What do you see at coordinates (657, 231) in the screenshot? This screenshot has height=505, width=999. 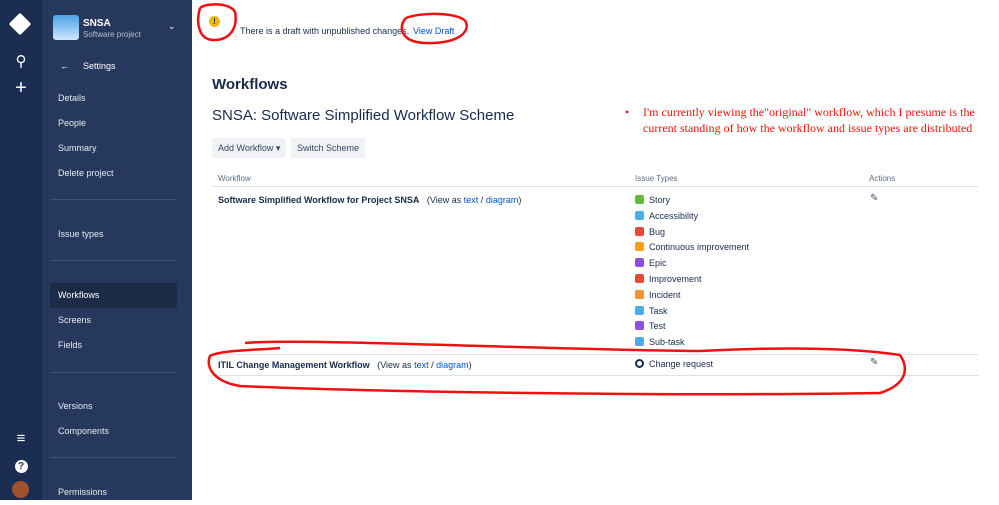 I see `issue-type-label: Bug` at bounding box center [657, 231].